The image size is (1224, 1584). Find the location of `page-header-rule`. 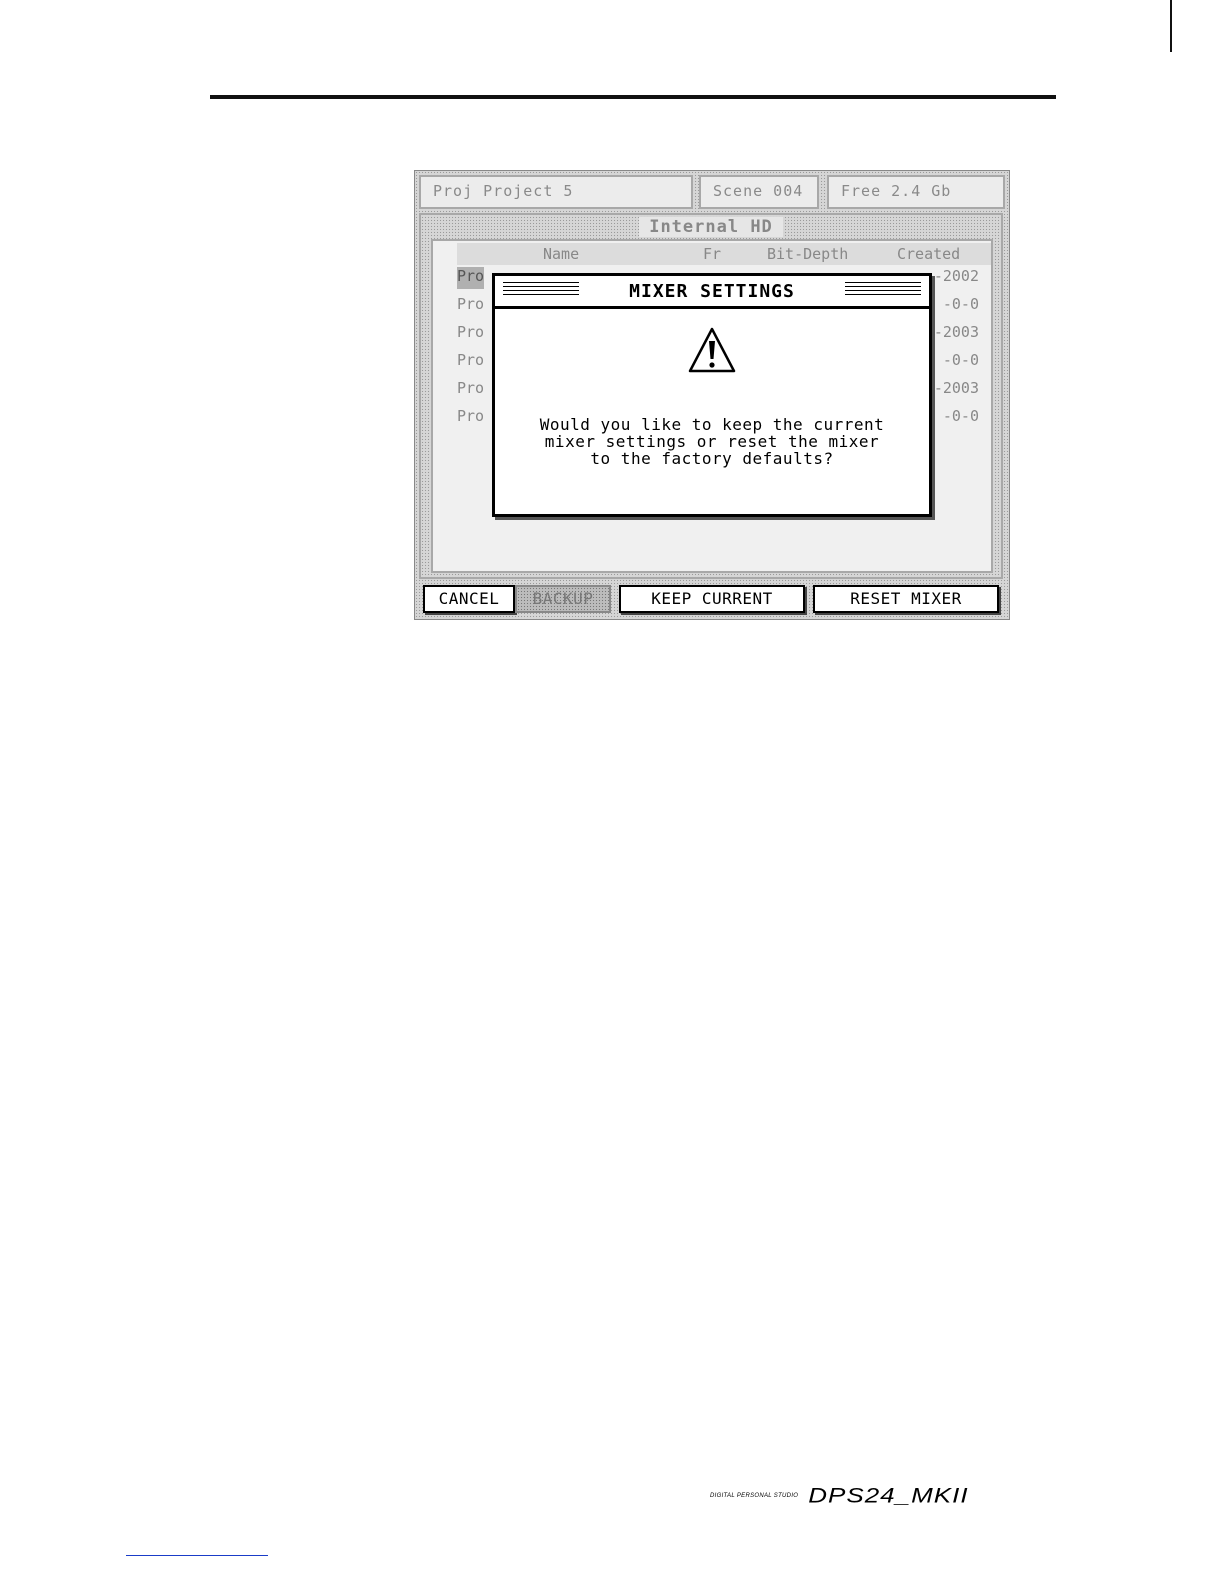

page-header-rule is located at coordinates (633, 97).